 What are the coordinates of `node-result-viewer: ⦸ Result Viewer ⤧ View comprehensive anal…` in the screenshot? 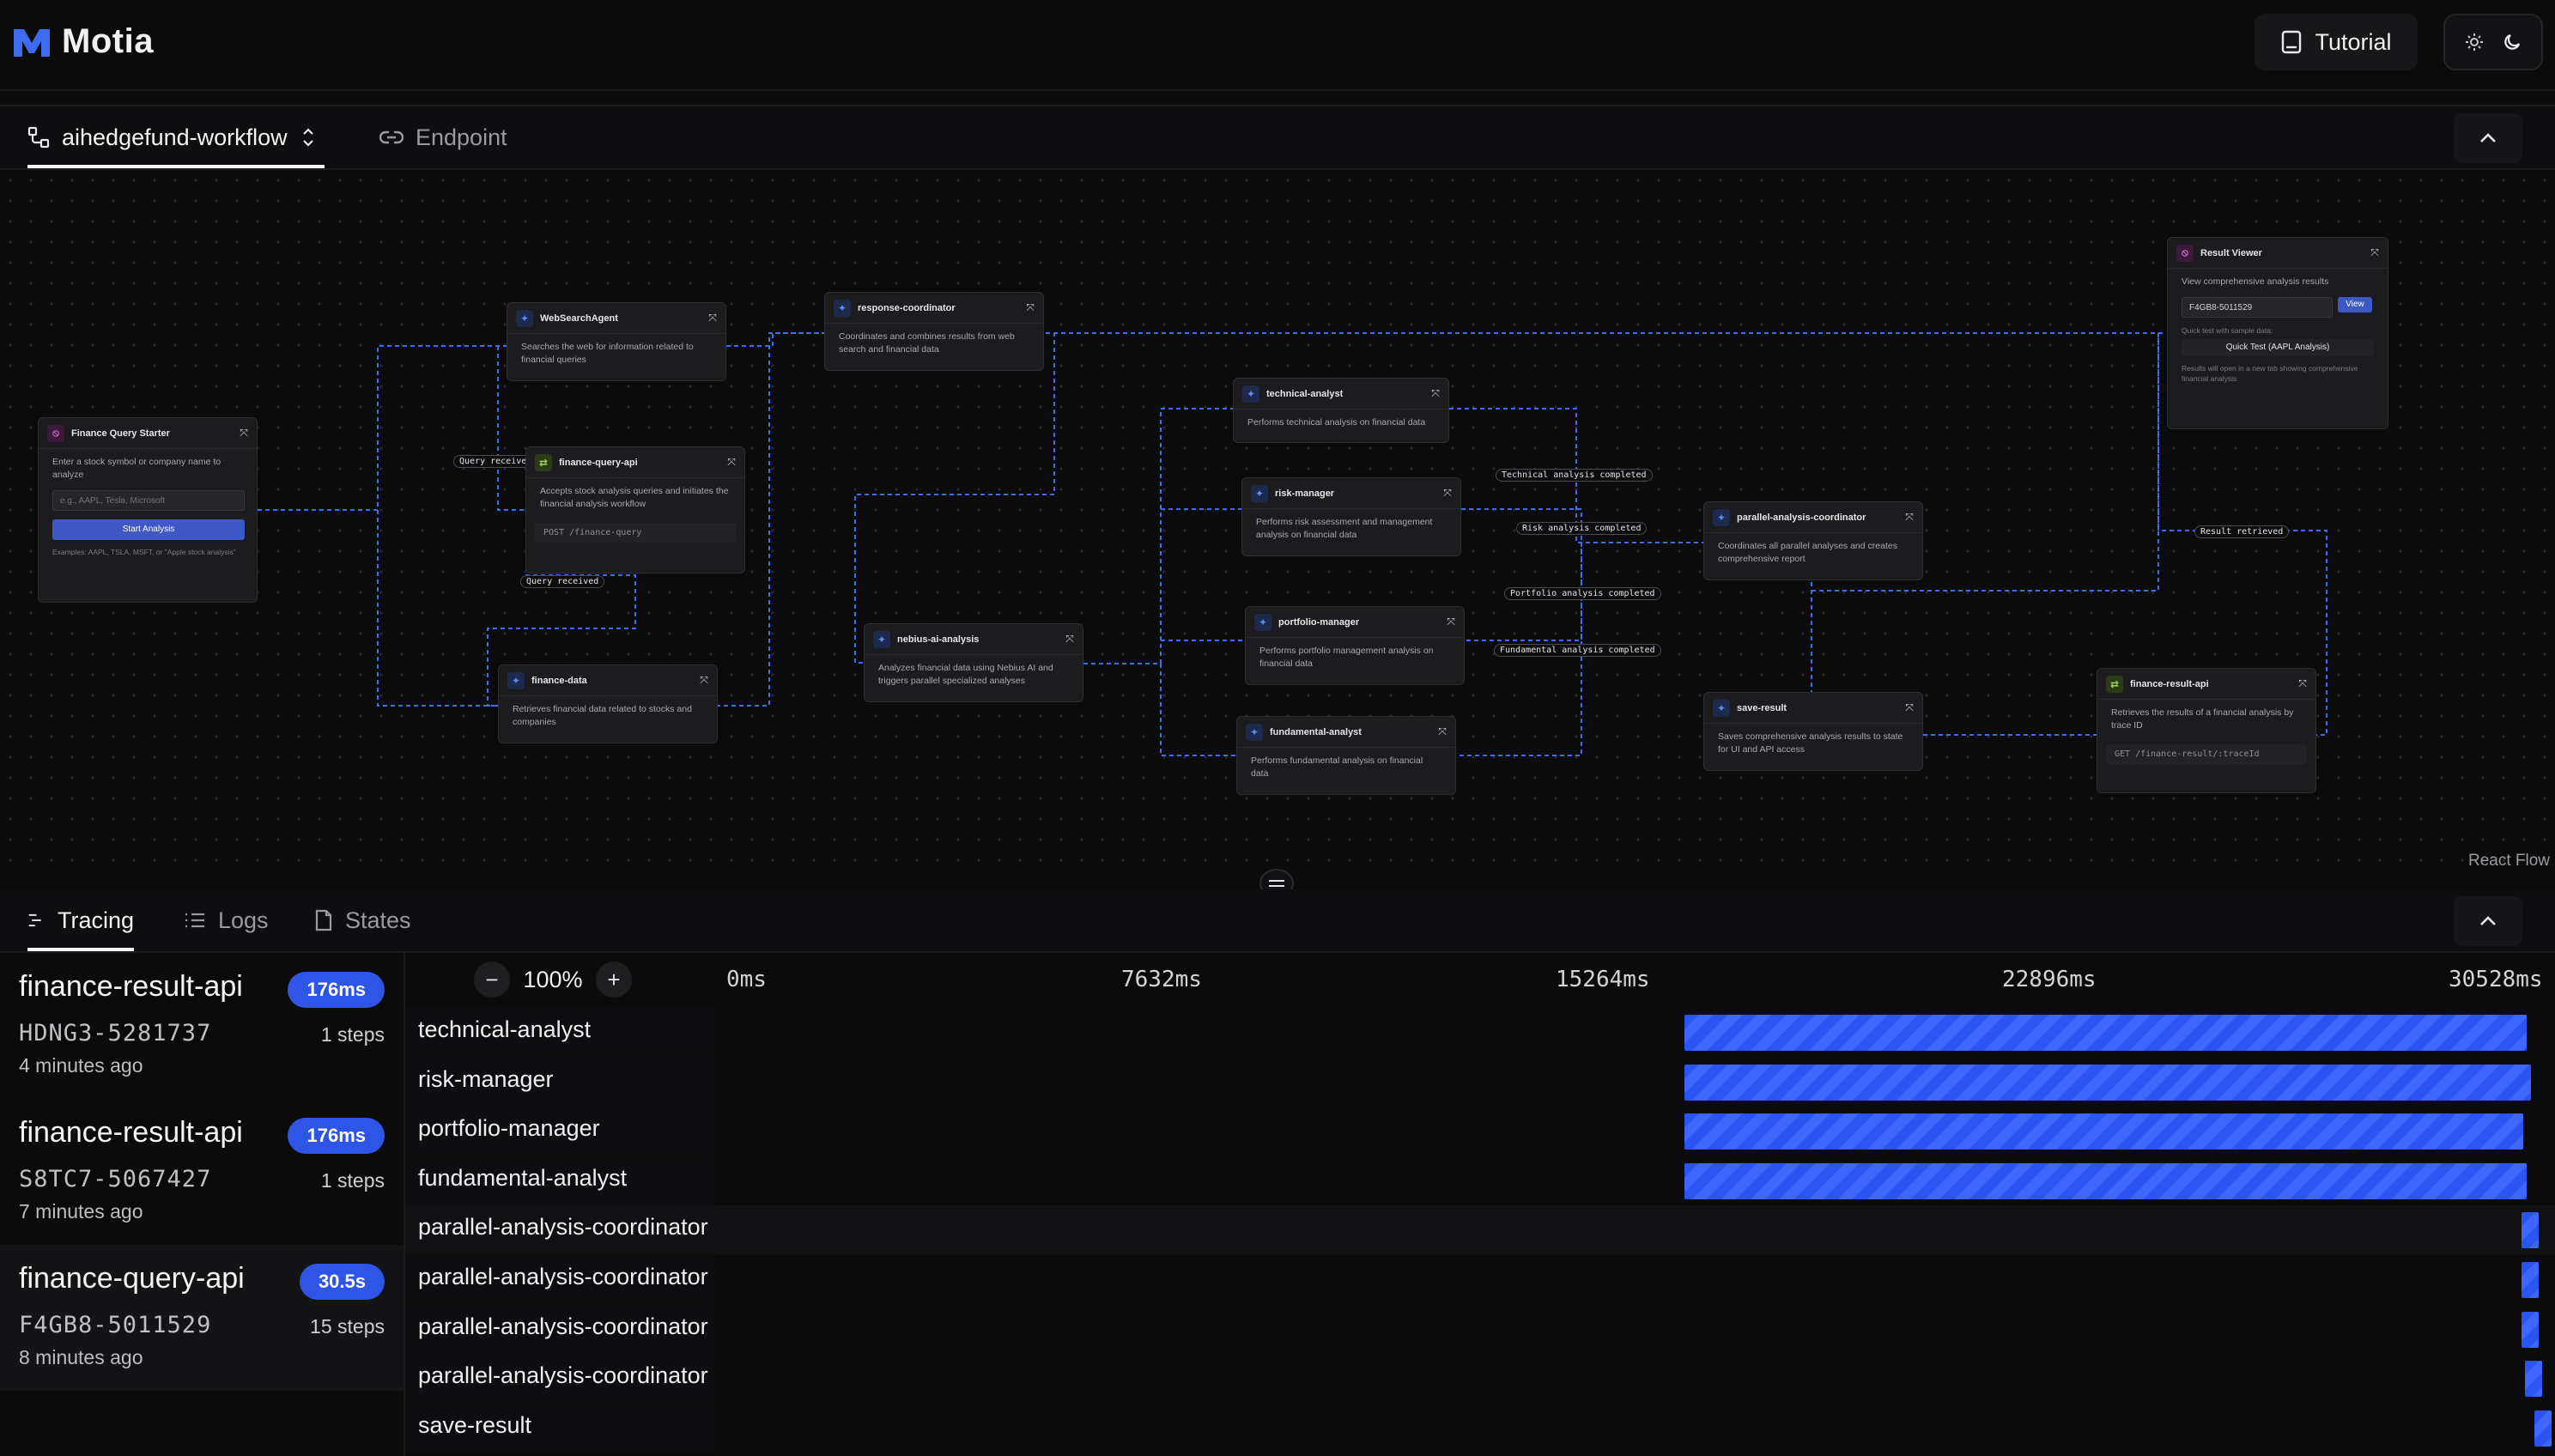 It's located at (2277, 333).